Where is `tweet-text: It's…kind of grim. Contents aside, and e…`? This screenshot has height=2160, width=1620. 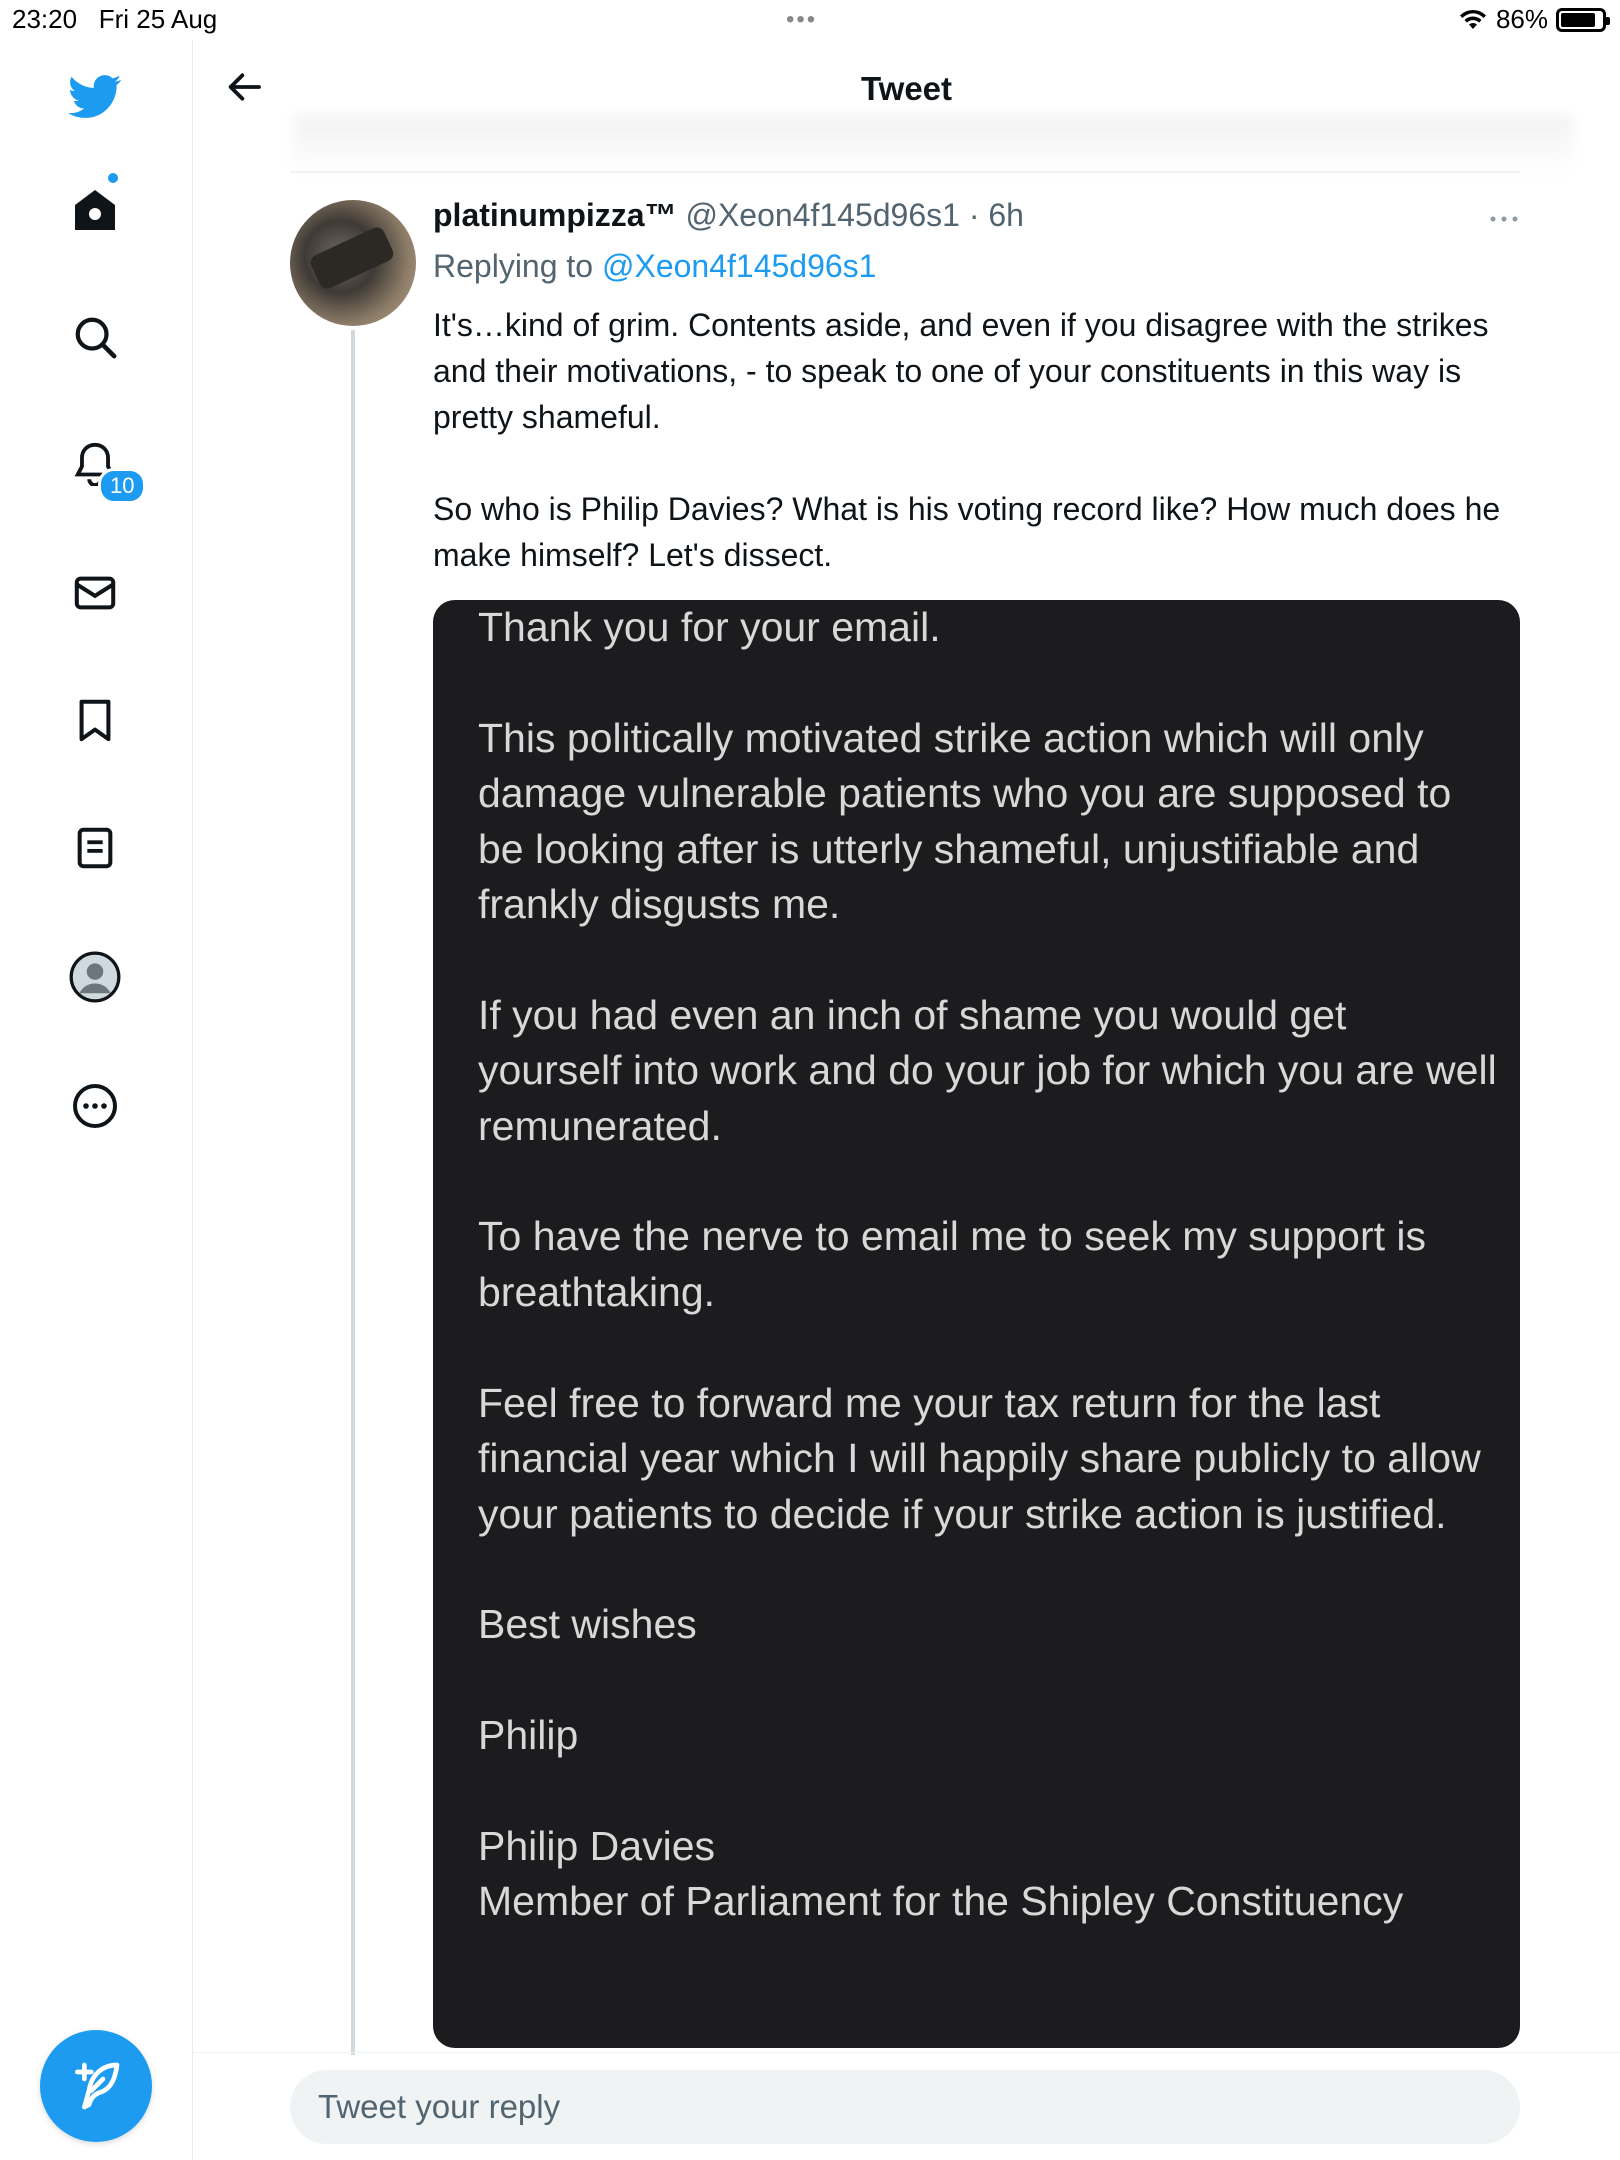 tweet-text: It's…kind of grim. Contents aside, and e… is located at coordinates (967, 440).